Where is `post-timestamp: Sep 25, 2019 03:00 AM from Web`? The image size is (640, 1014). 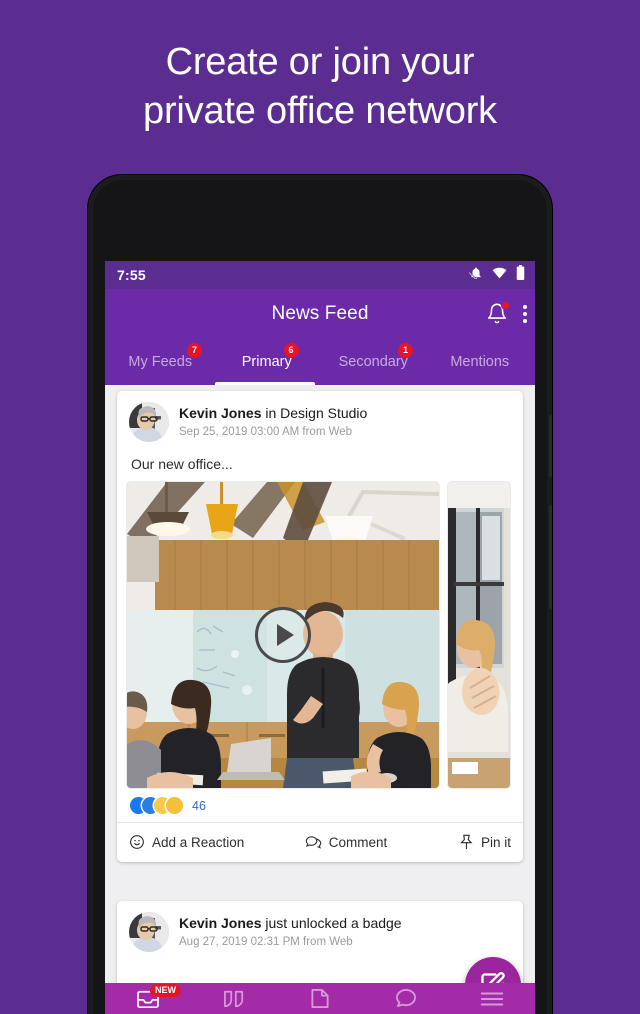
post-timestamp: Sep 25, 2019 03:00 AM from Web is located at coordinates (266, 432).